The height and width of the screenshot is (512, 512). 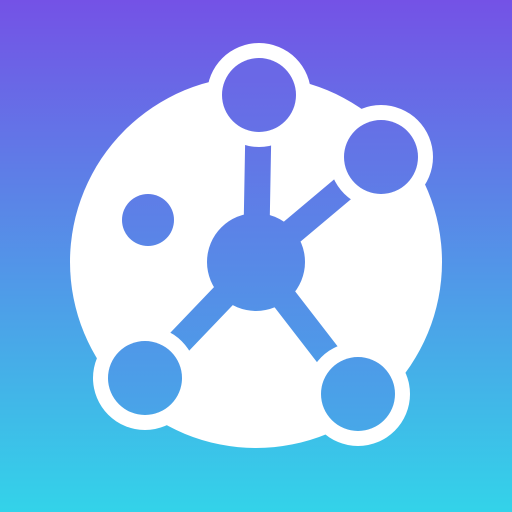 What do you see at coordinates (358, 394) in the screenshot?
I see `bottom-right-node` at bounding box center [358, 394].